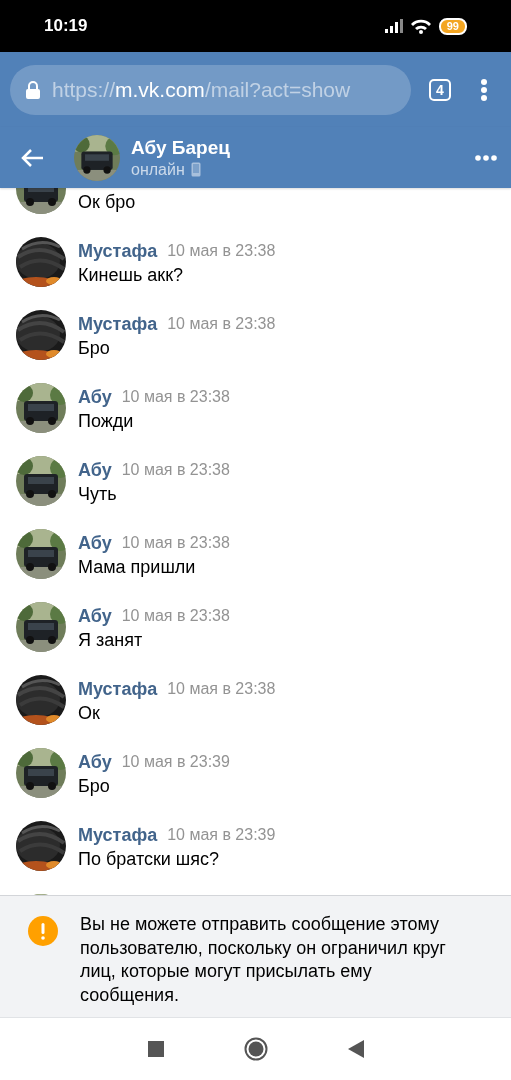 This screenshot has height=1080, width=511. Describe the element at coordinates (107, 202) in the screenshot. I see `message-text: Ок бро` at that location.